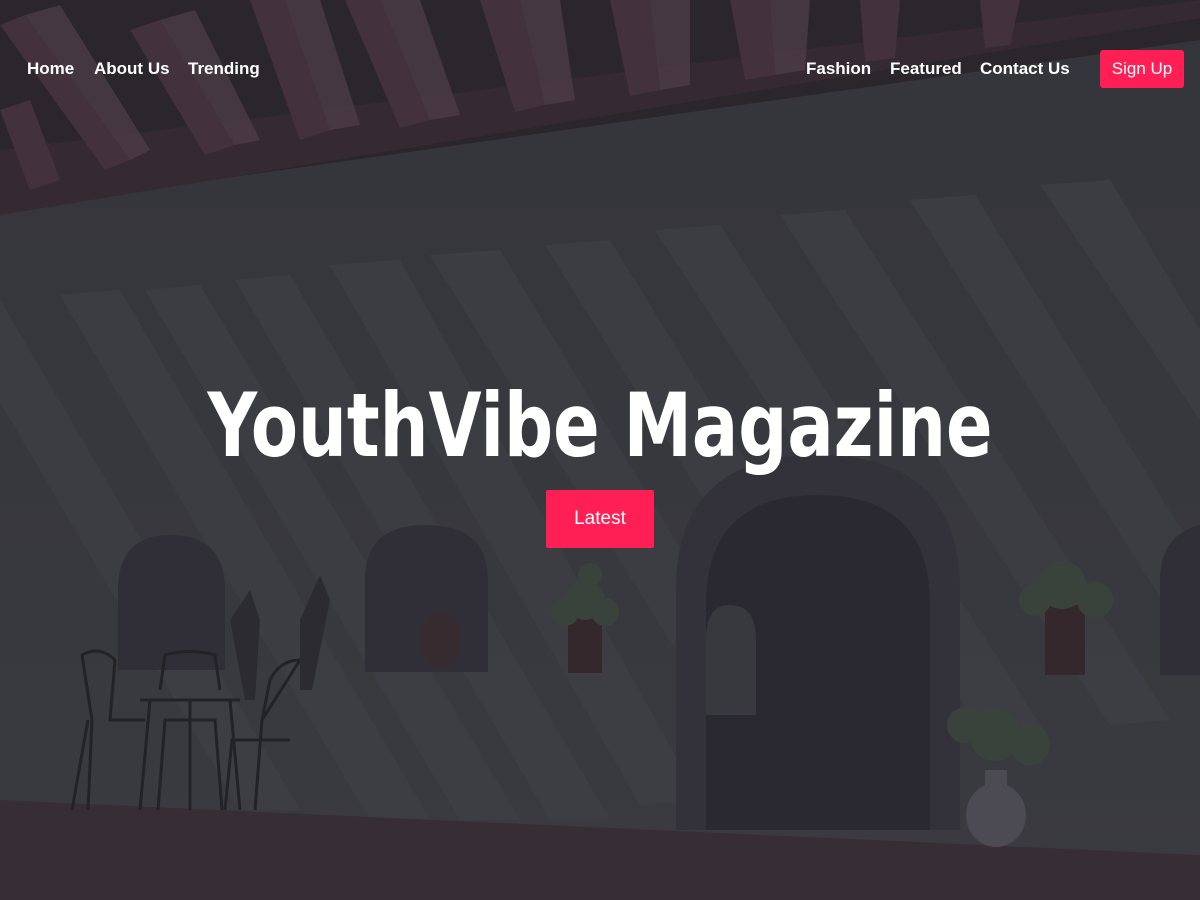 This screenshot has width=1200, height=900. I want to click on hero-title: YouthVibe Magazine, so click(600, 425).